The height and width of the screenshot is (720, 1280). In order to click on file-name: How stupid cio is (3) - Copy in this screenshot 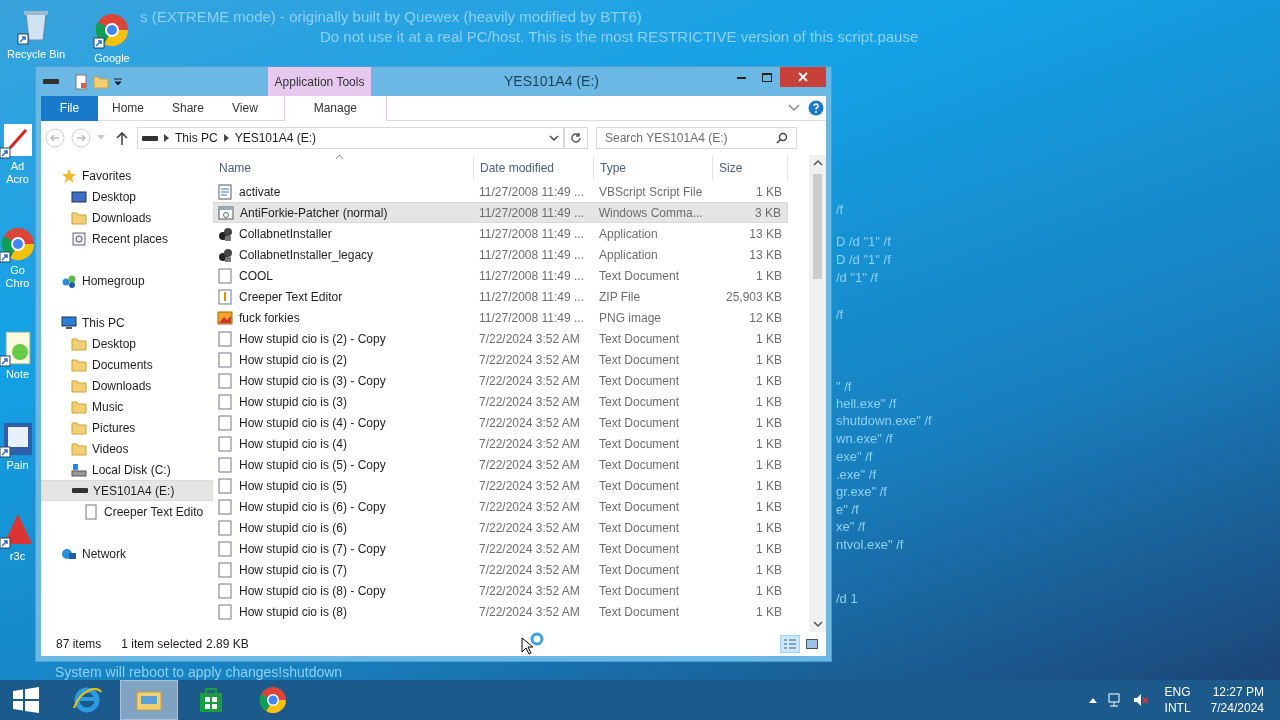, I will do `click(312, 381)`.